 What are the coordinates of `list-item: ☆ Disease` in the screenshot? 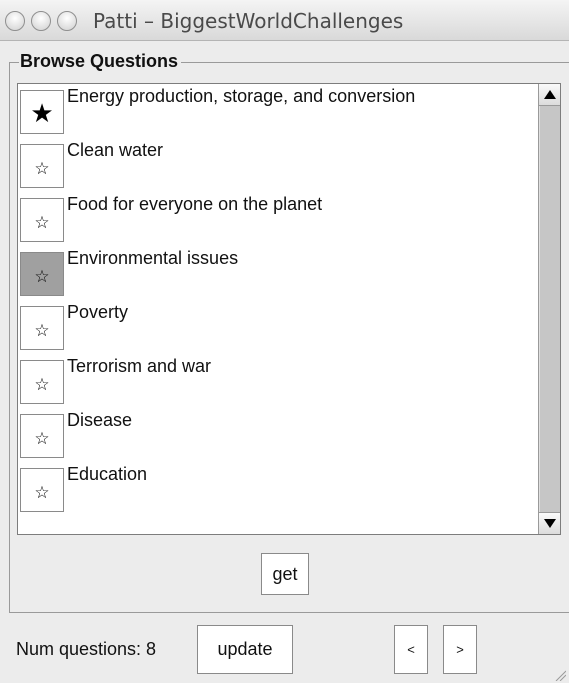 It's located at (278, 435).